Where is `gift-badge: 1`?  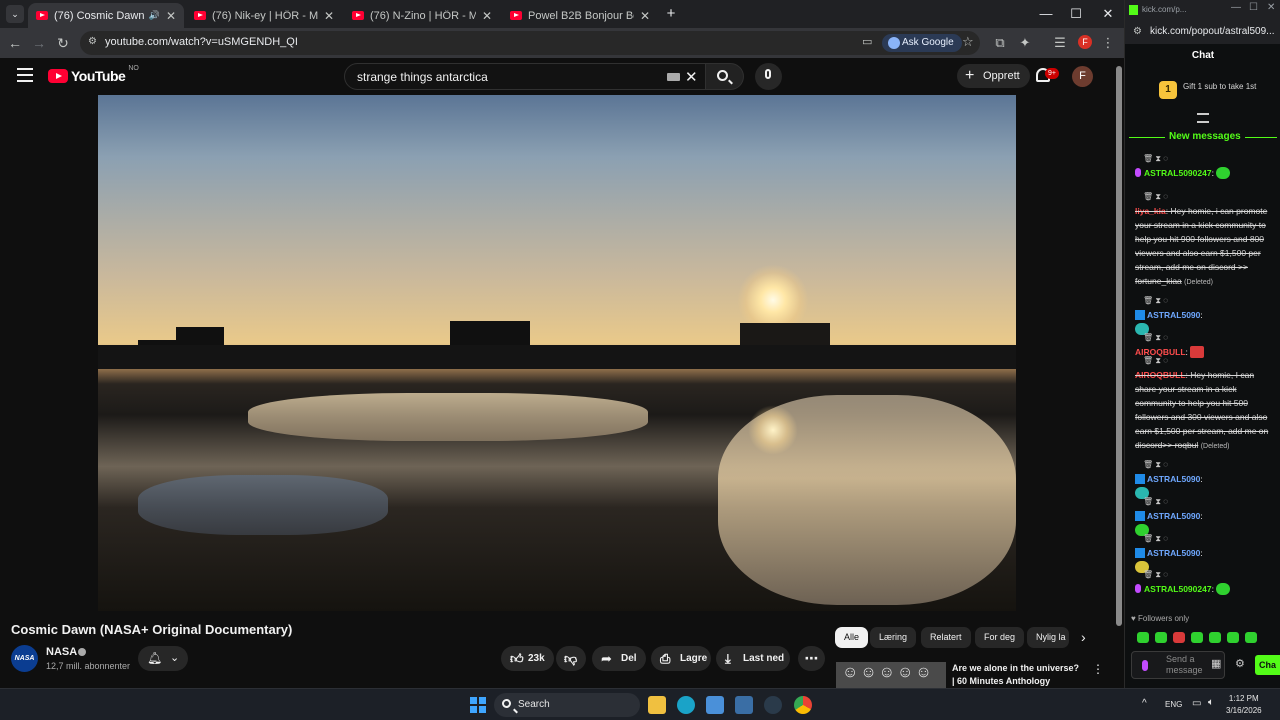 gift-badge: 1 is located at coordinates (1168, 90).